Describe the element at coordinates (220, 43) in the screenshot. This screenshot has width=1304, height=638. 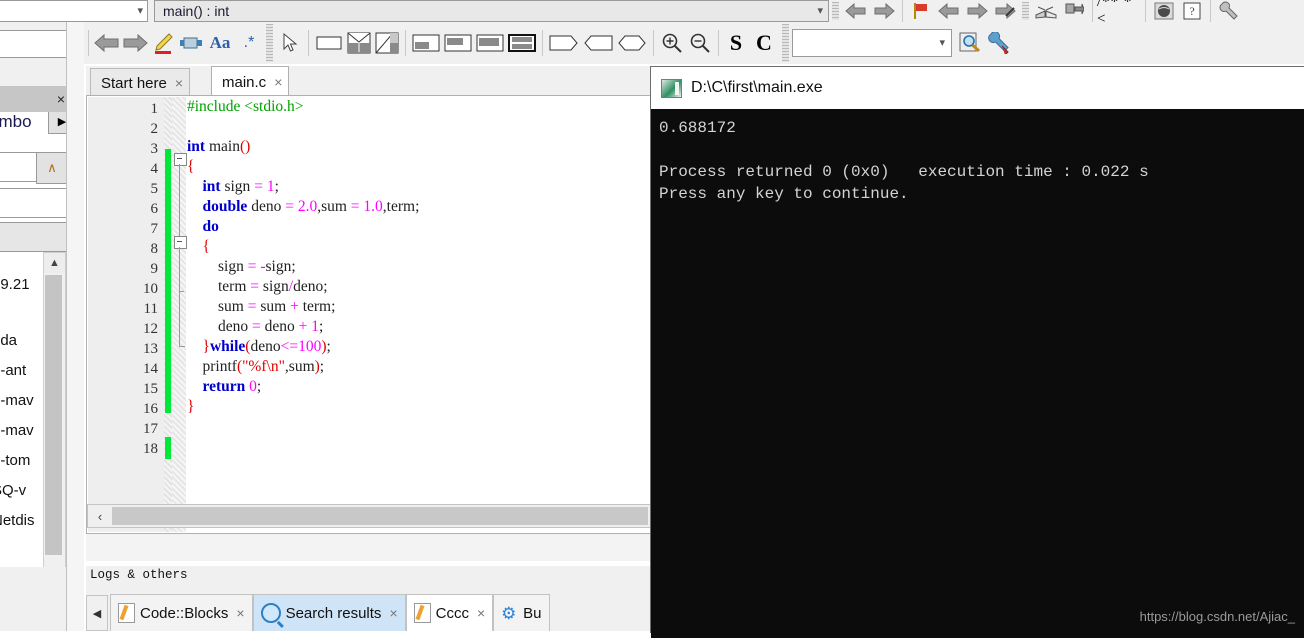
I see `font-icon: Aa` at that location.